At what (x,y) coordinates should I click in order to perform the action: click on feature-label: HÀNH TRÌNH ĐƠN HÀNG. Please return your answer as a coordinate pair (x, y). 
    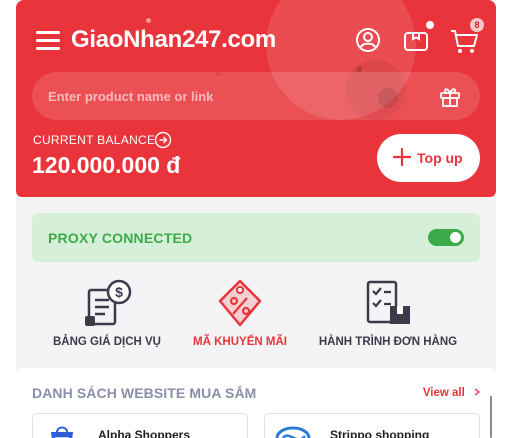
    Looking at the image, I should click on (388, 342).